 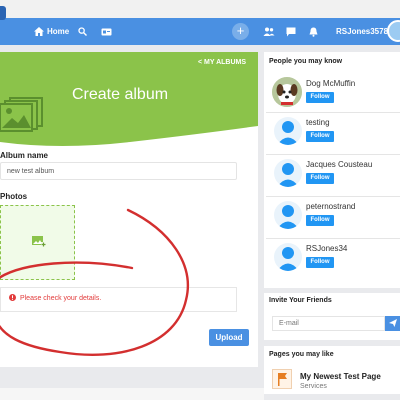 I want to click on person-item: testing Follow, so click(x=333, y=132).